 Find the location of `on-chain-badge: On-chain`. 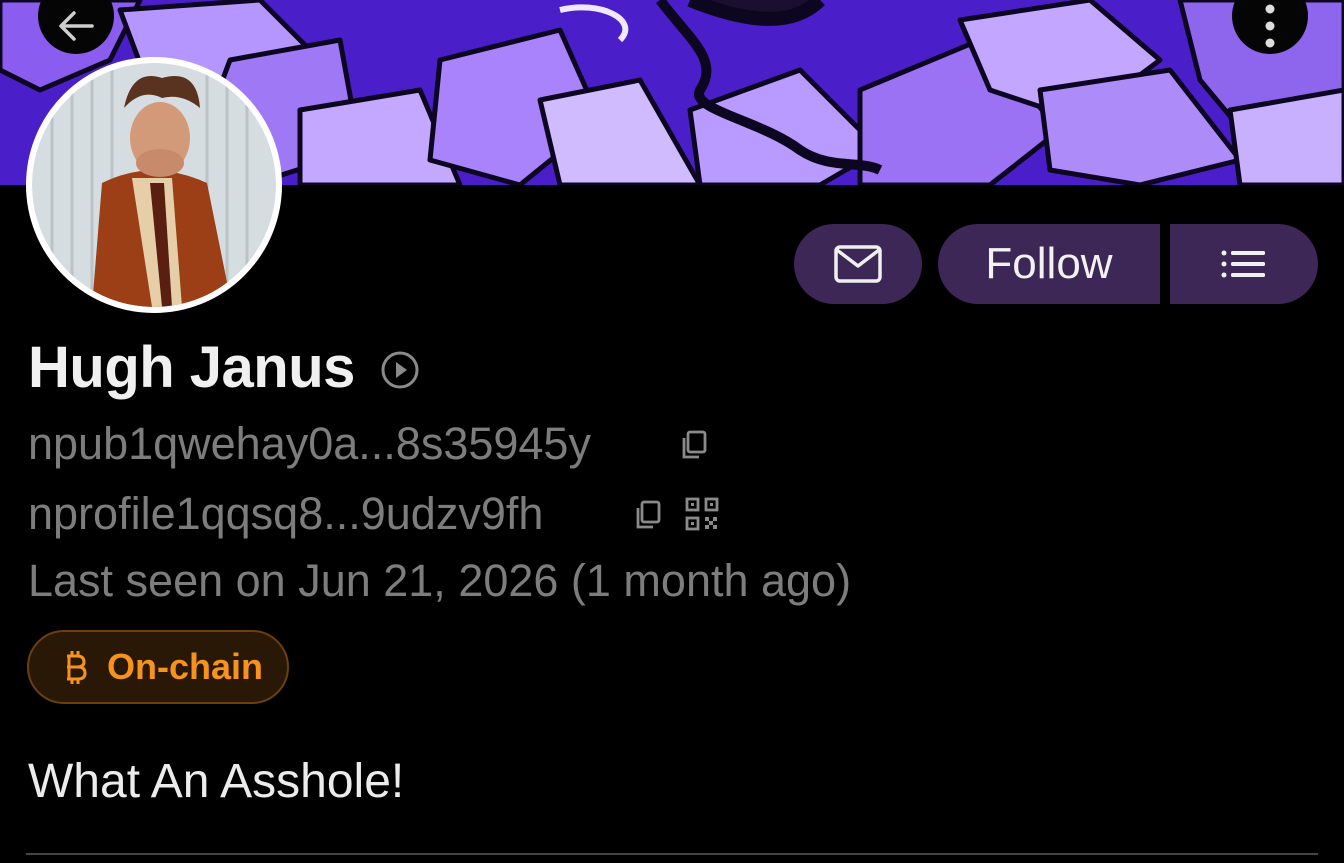

on-chain-badge: On-chain is located at coordinates (158, 667).